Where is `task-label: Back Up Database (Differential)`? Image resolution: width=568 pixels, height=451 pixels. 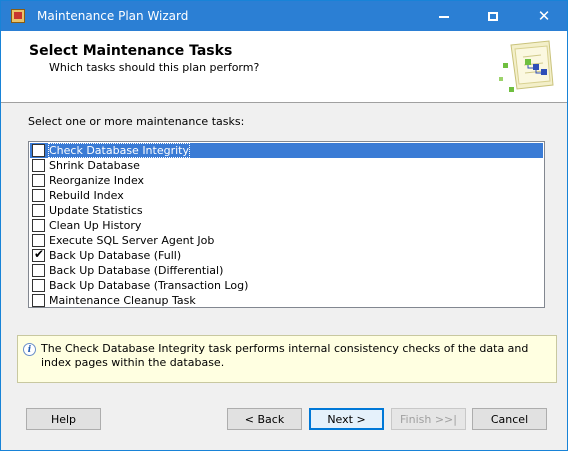 task-label: Back Up Database (Differential) is located at coordinates (136, 270).